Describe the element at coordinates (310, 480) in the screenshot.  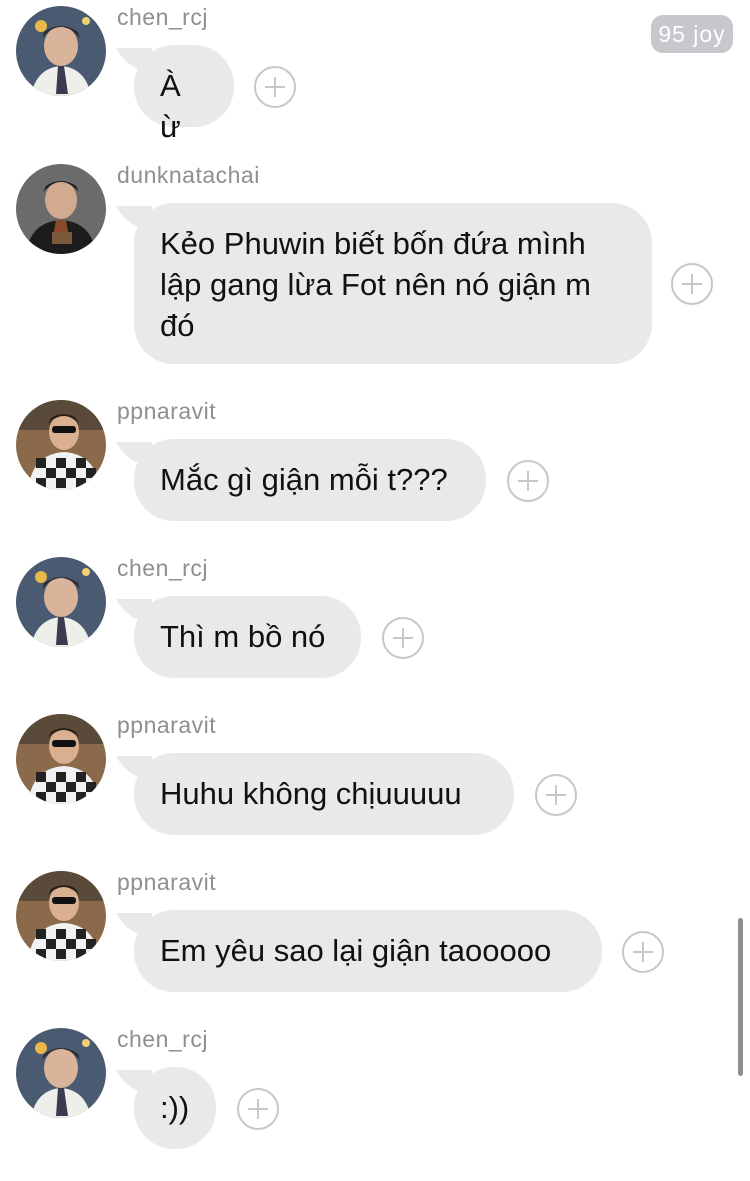
I see `message-bubble: Mắc gì giận mỗi t???` at that location.